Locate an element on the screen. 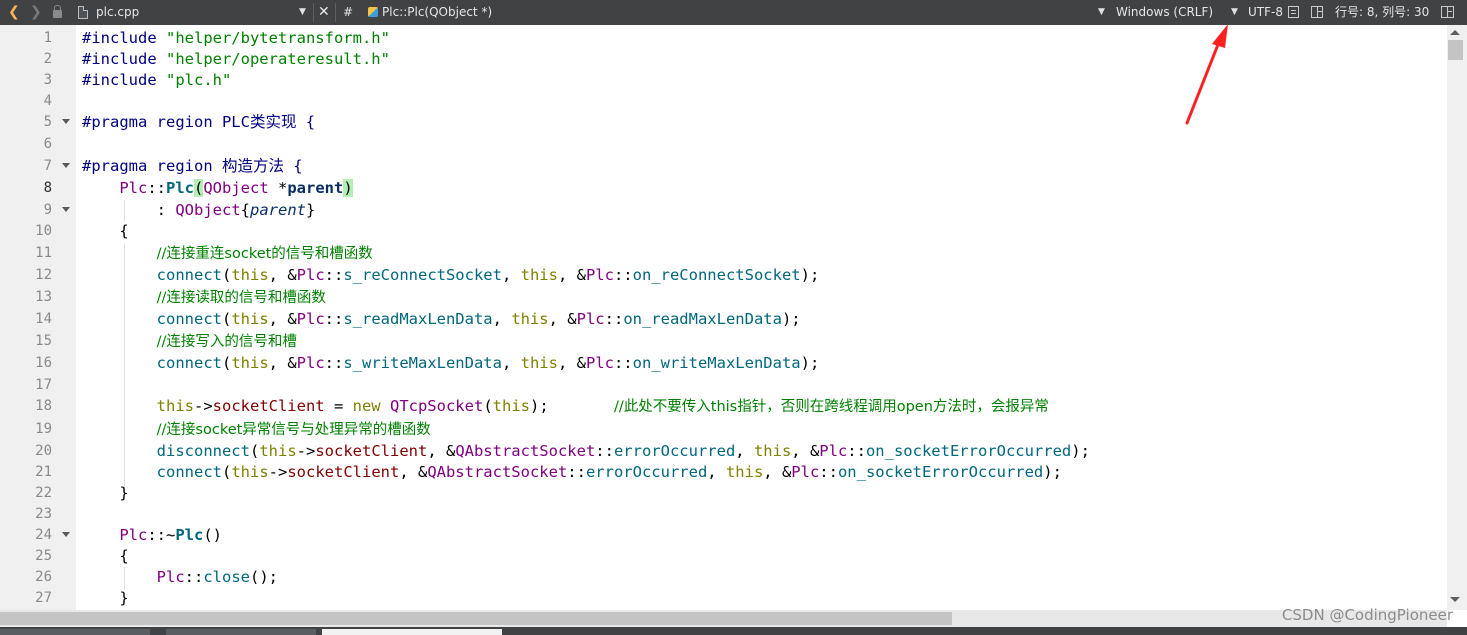 Image resolution: width=1467 pixels, height=635 pixels. line-number: 5 is located at coordinates (47, 122).